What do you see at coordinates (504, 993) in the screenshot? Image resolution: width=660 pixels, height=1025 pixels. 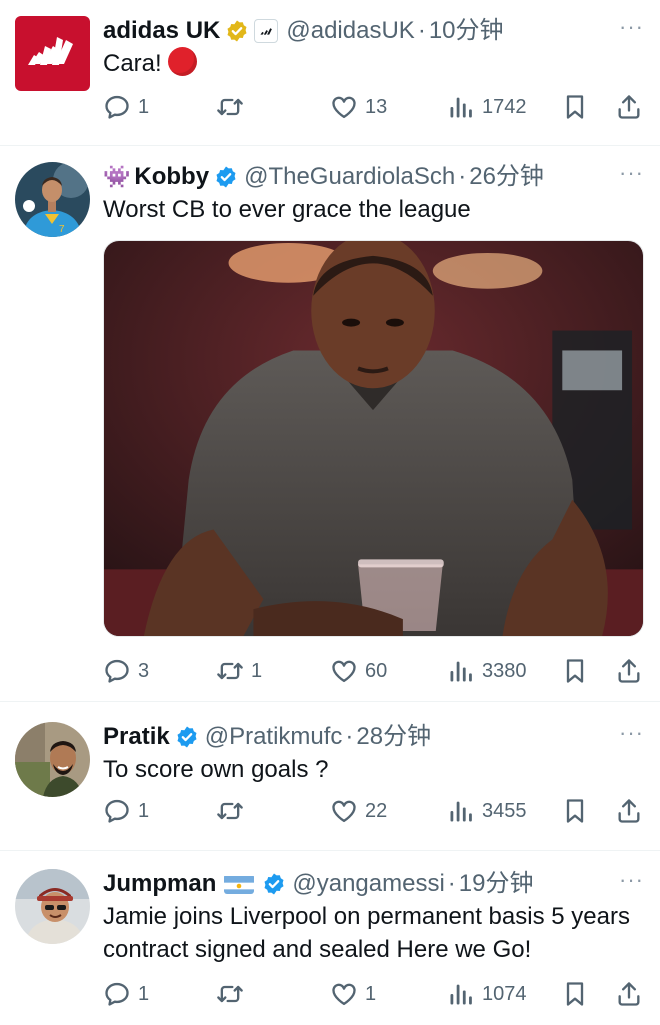 I see `view-count: 1074` at bounding box center [504, 993].